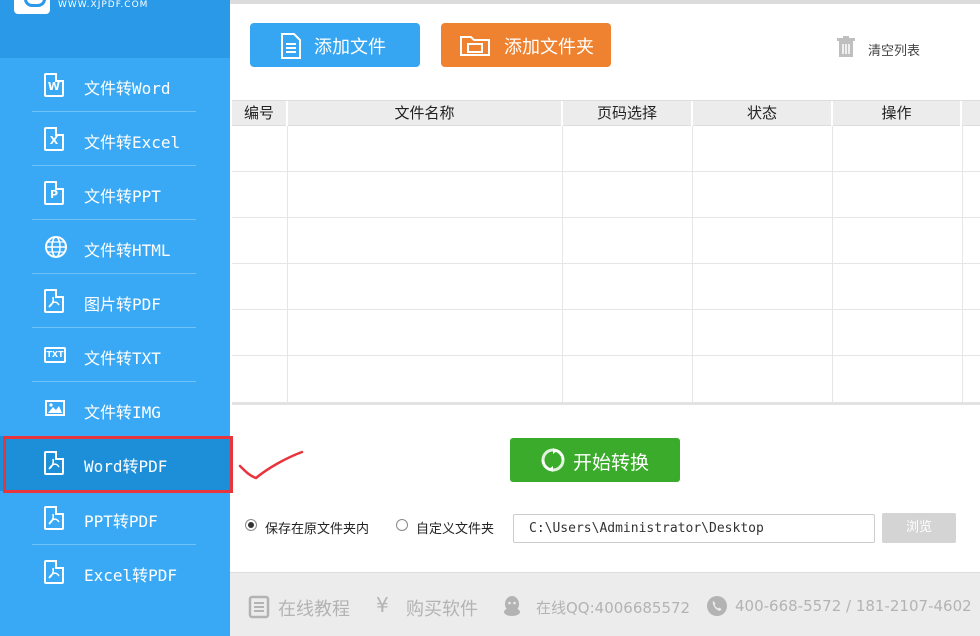 The height and width of the screenshot is (636, 980). I want to click on add-folder-label: 添加文件夹, so click(549, 47).